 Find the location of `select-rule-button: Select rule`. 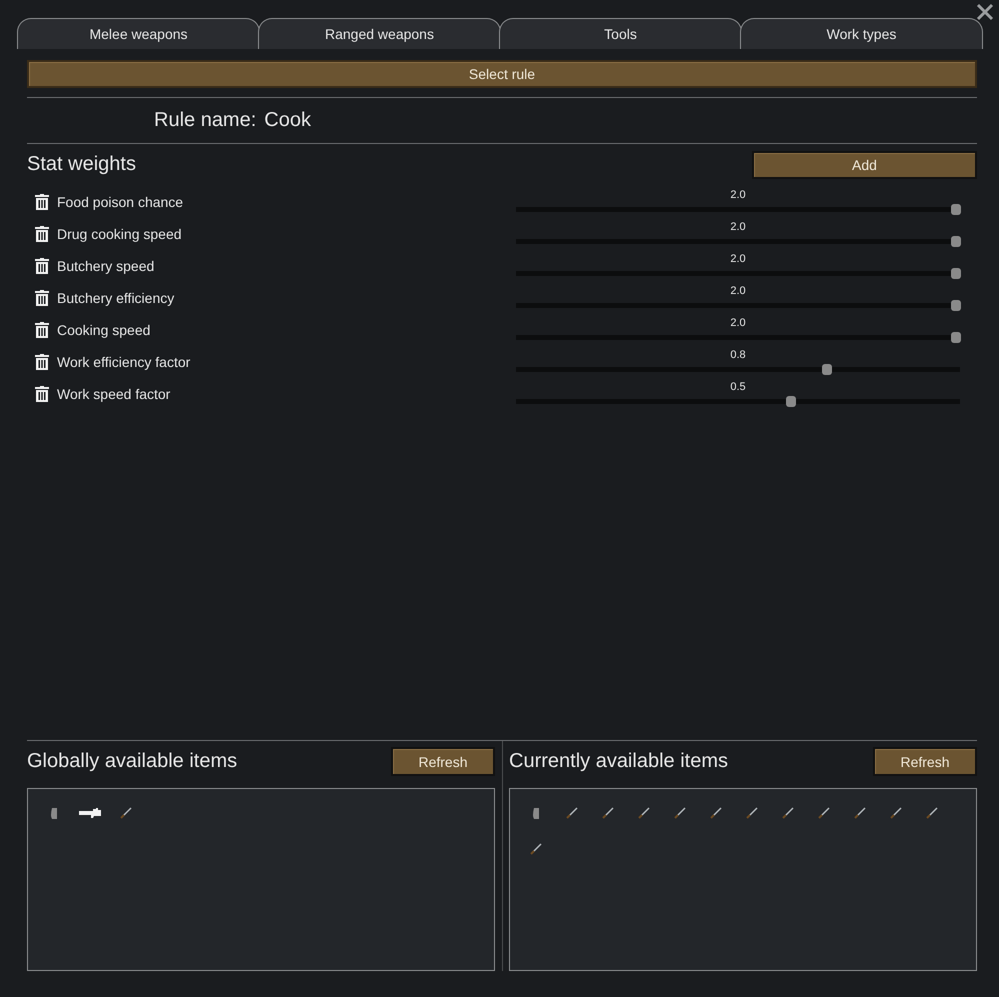

select-rule-button: Select rule is located at coordinates (502, 74).